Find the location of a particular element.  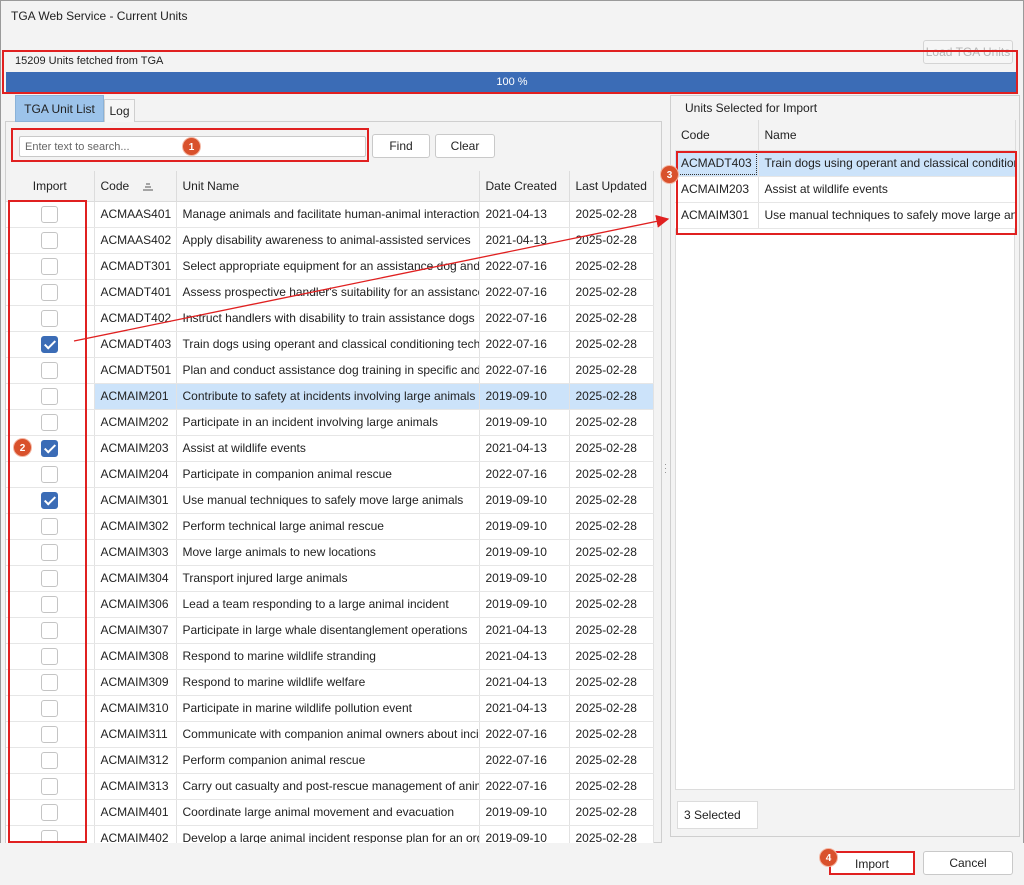

unit-name-cell: Respond to marine wildlife stranding is located at coordinates (328, 656).